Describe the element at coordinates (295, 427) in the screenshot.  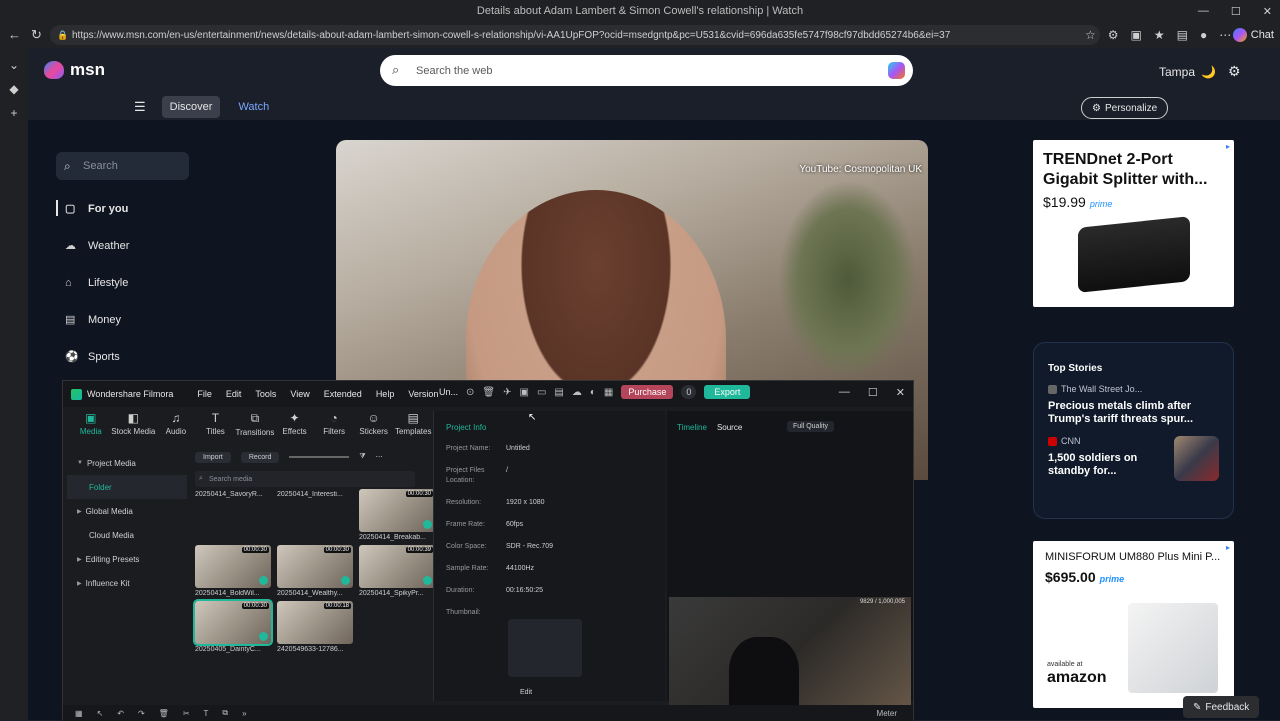
I see `tool-effects: ✦ Effects` at that location.